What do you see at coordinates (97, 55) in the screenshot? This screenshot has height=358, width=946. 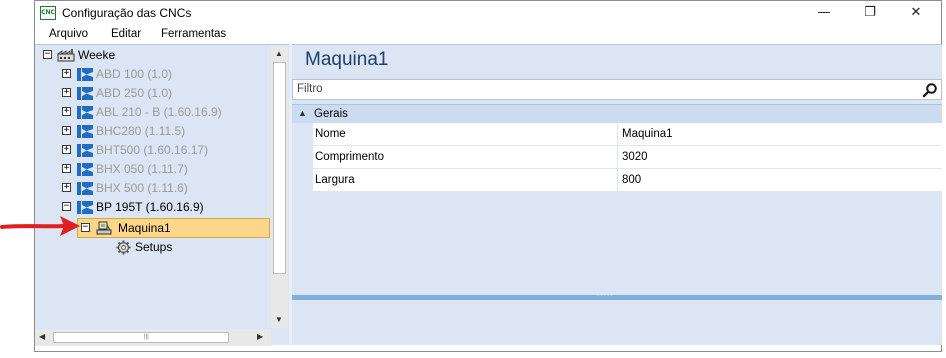 I see `tree-label-weeke: Weeke` at bounding box center [97, 55].